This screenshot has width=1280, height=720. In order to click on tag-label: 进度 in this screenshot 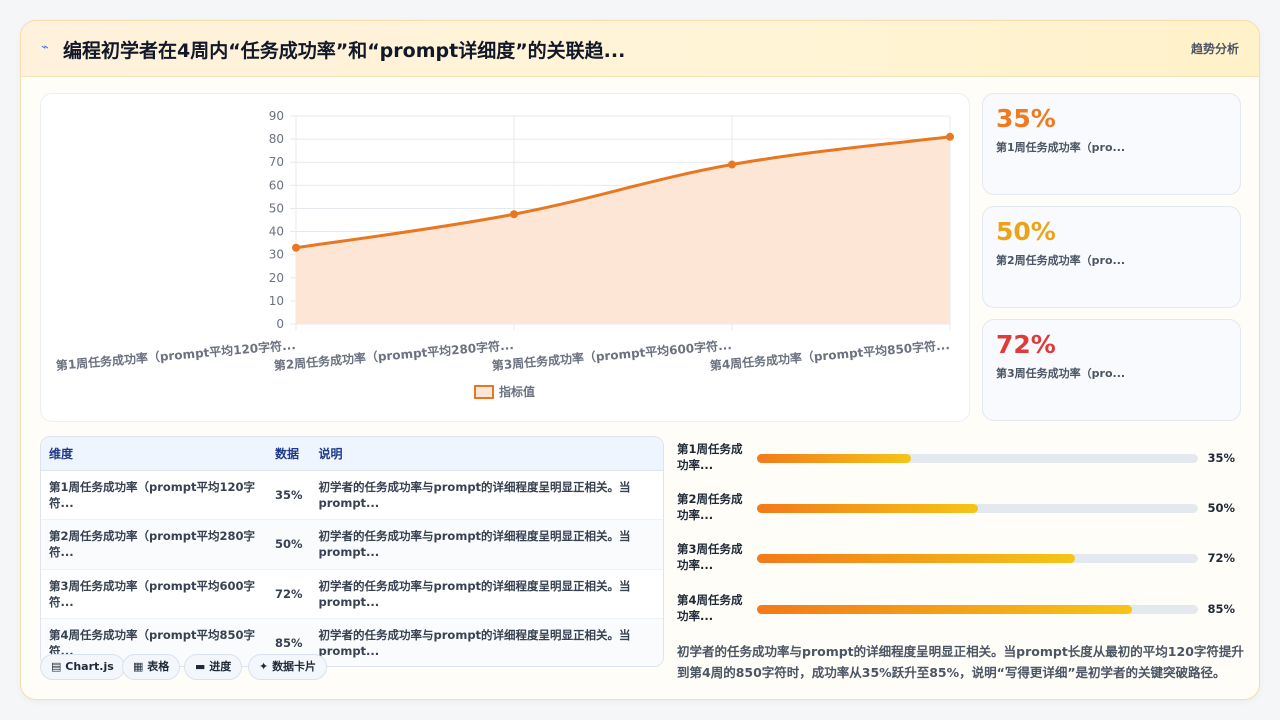, I will do `click(220, 666)`.